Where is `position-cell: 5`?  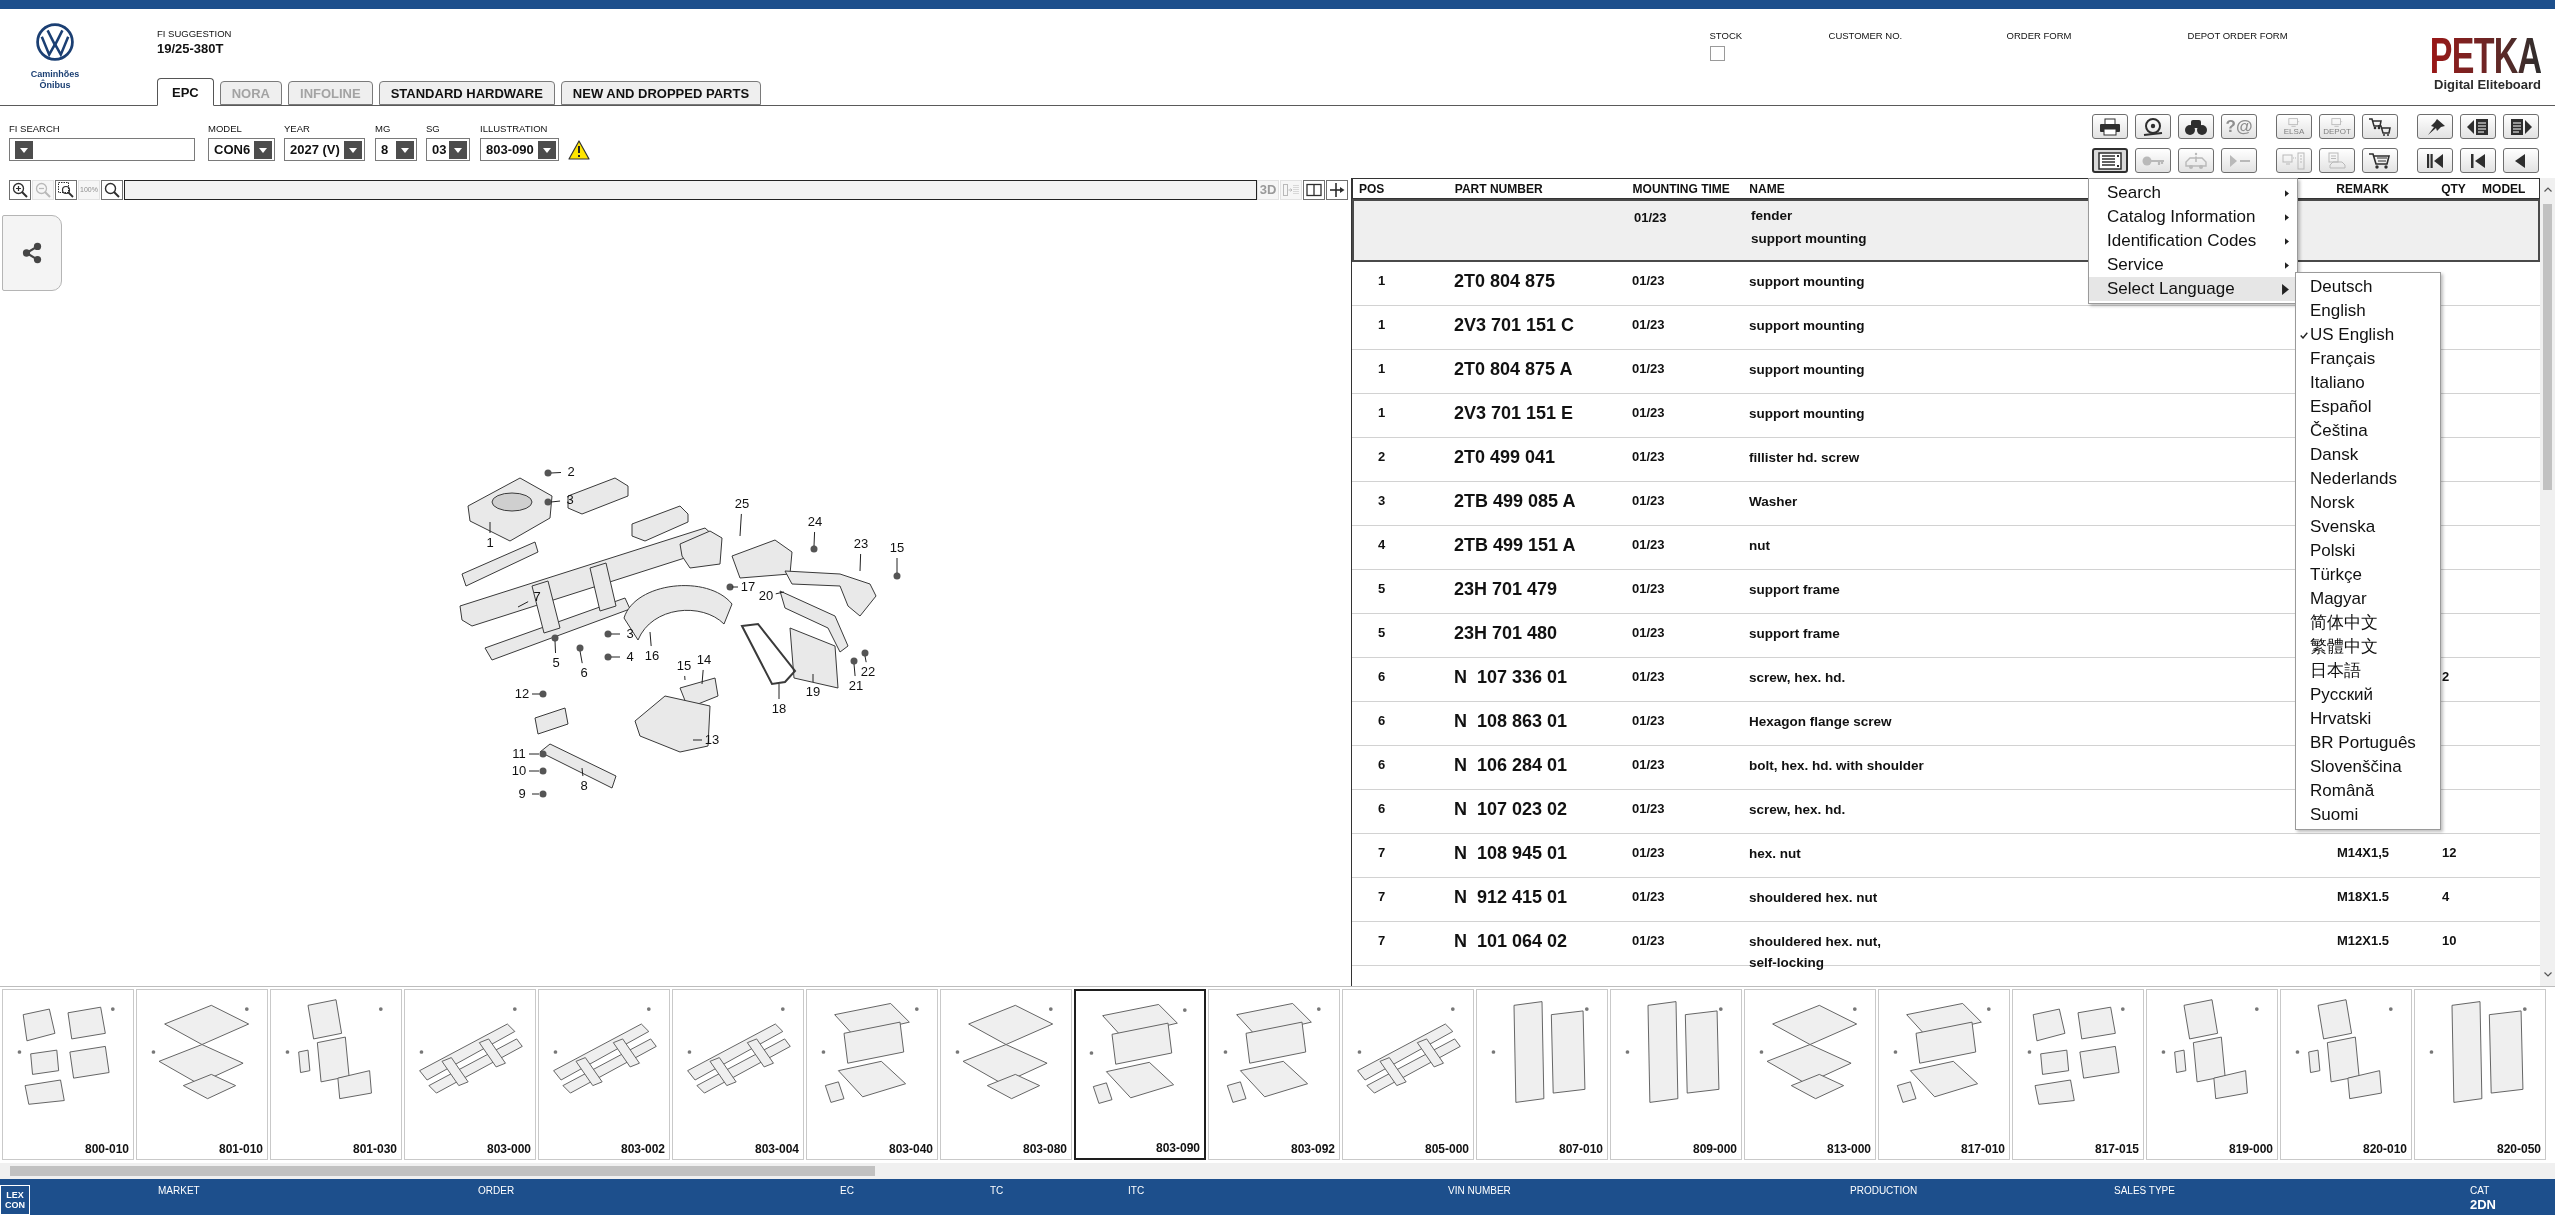
position-cell: 5 is located at coordinates (1382, 632).